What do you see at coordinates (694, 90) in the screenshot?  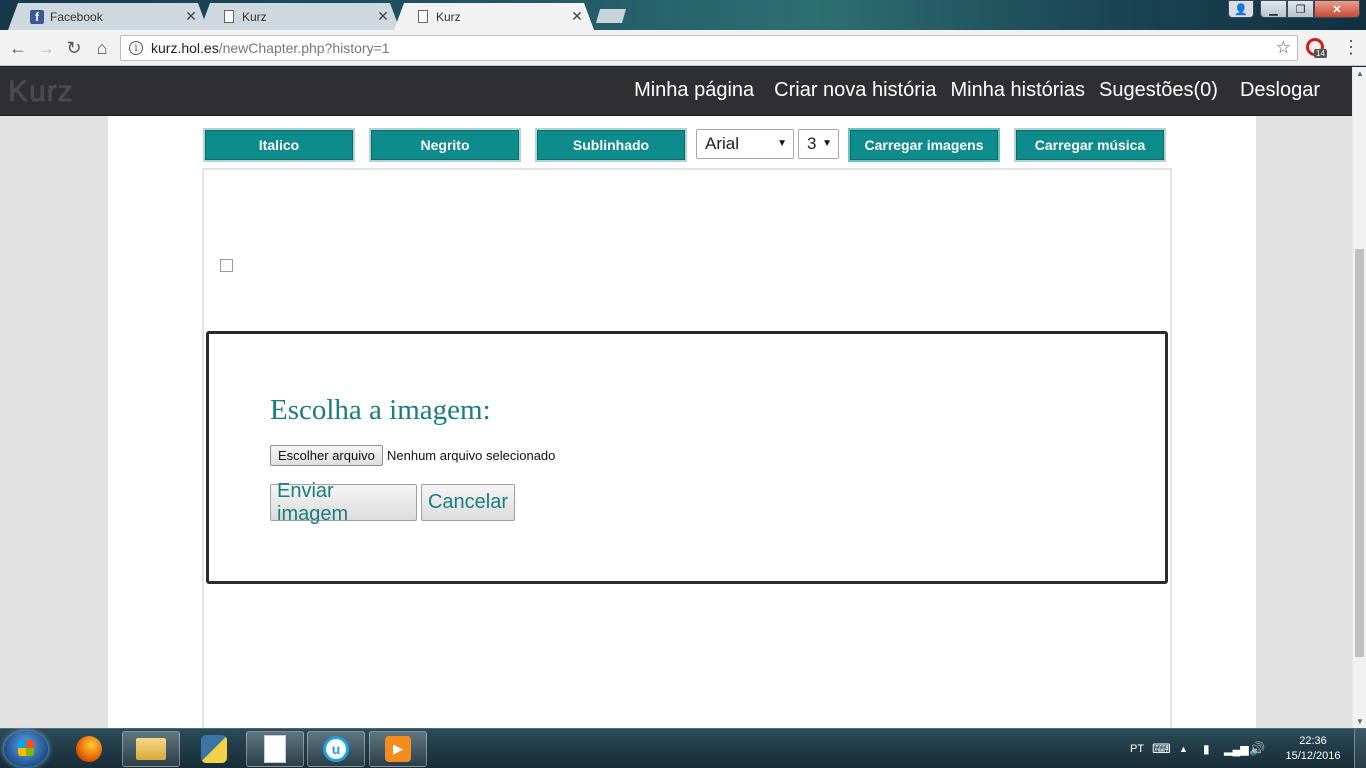 I see `nav-my-page: Minha página` at bounding box center [694, 90].